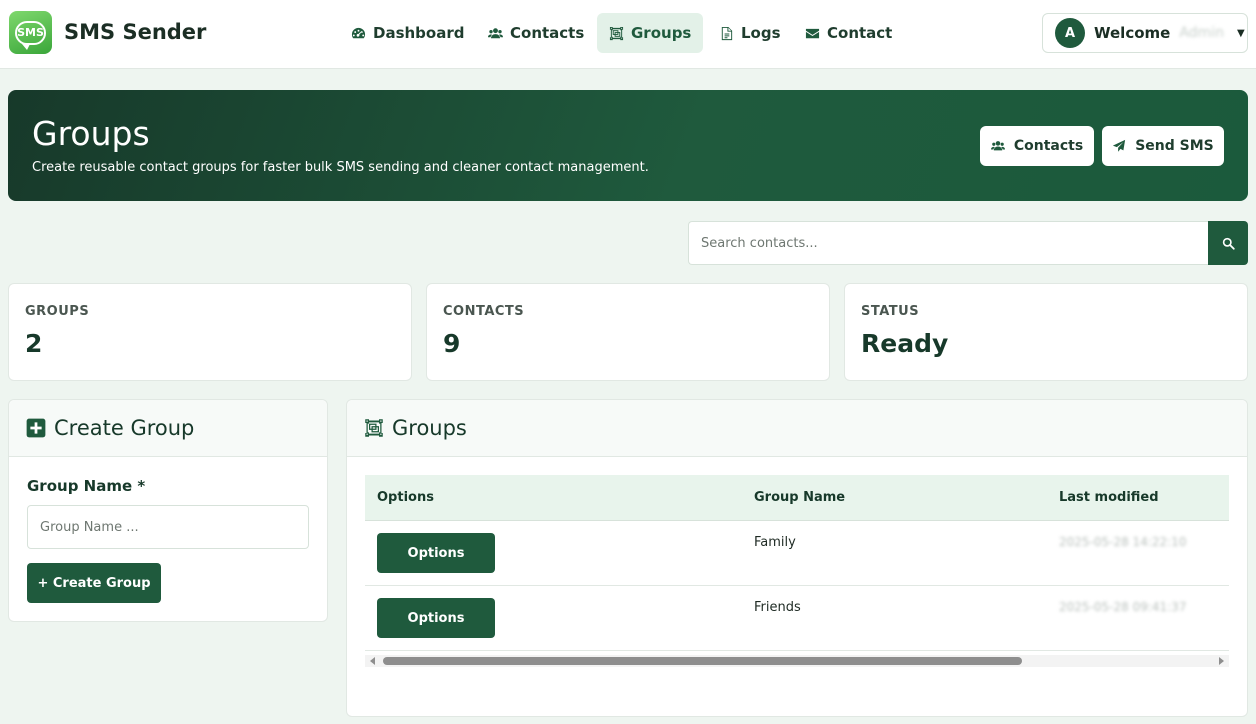 The width and height of the screenshot is (1256, 724). I want to click on nav-dashboard-label: Dashboard, so click(419, 33).